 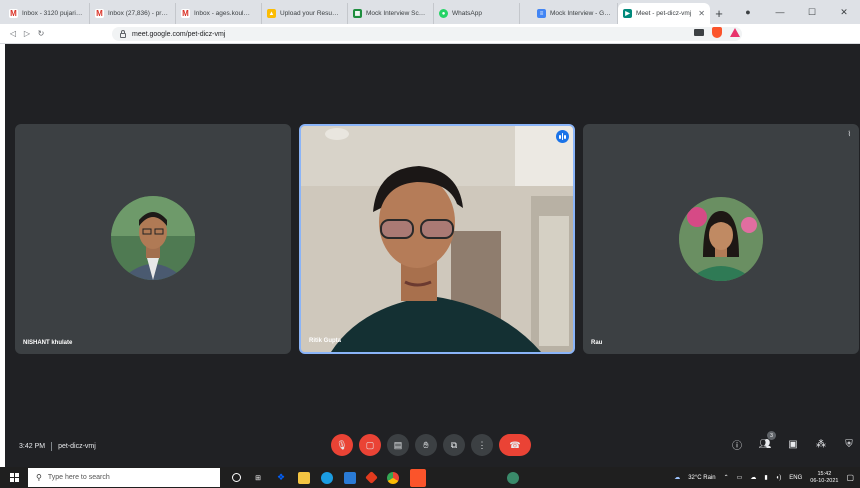 I want to click on present-button: ⧉, so click(x=454, y=445).